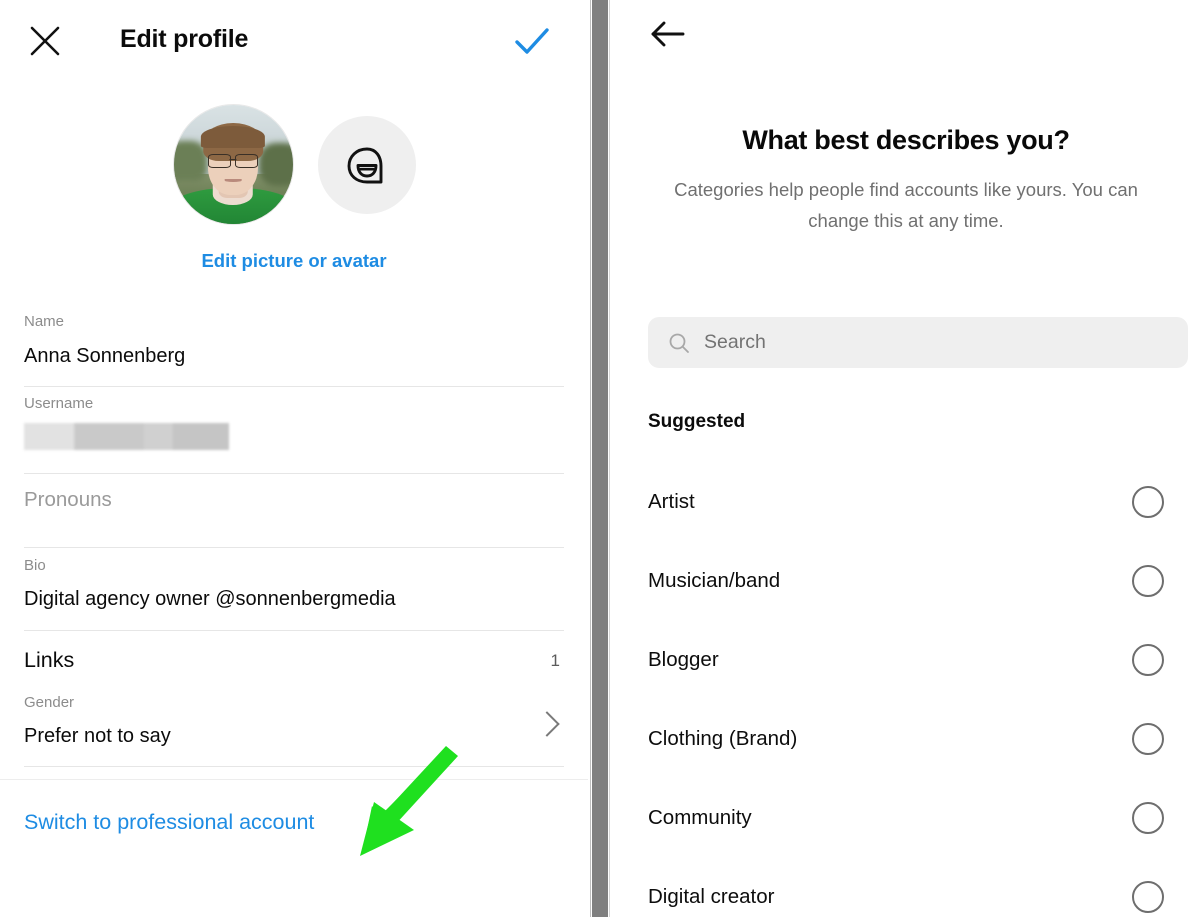 Image resolution: width=1200 pixels, height=917 pixels. Describe the element at coordinates (735, 342) in the screenshot. I see `search-placeholder: Search` at that location.